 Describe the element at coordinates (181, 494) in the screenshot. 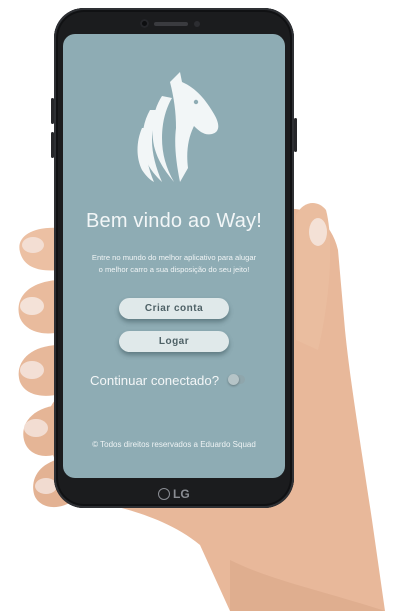

I see `brand-label: LG` at that location.